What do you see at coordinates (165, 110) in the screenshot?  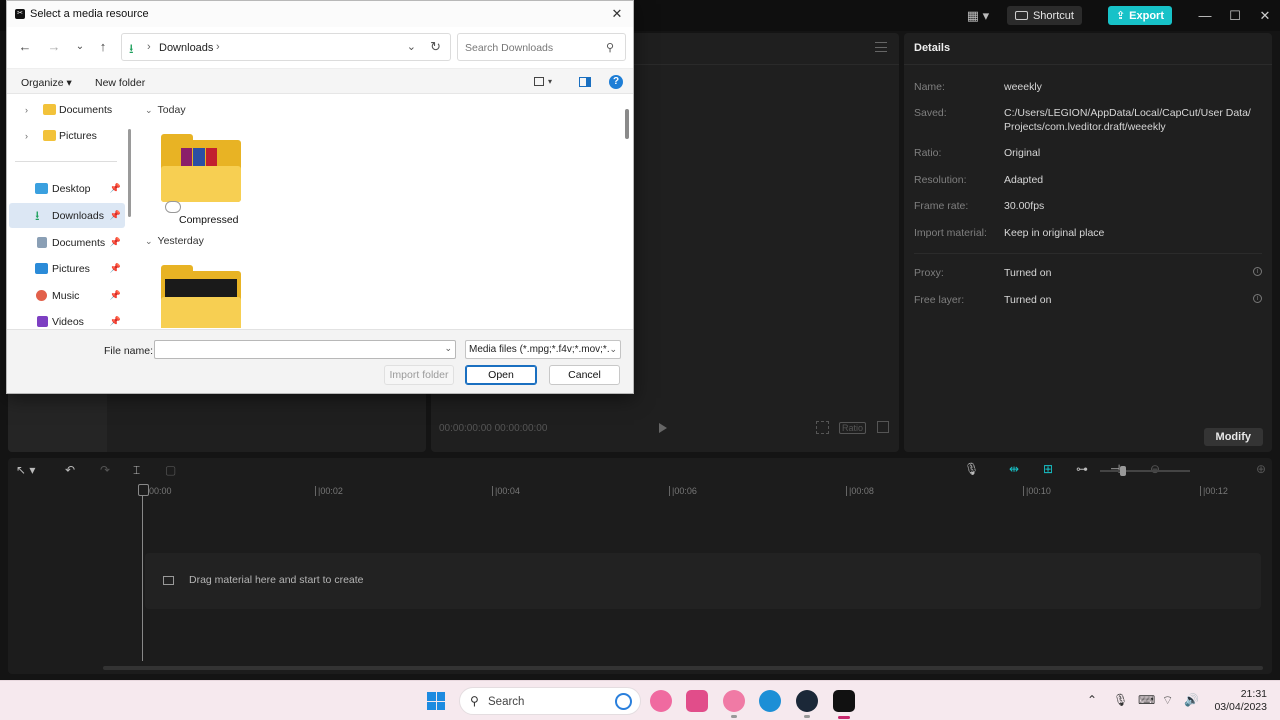 I see `group-header-today: ⌄ Today` at bounding box center [165, 110].